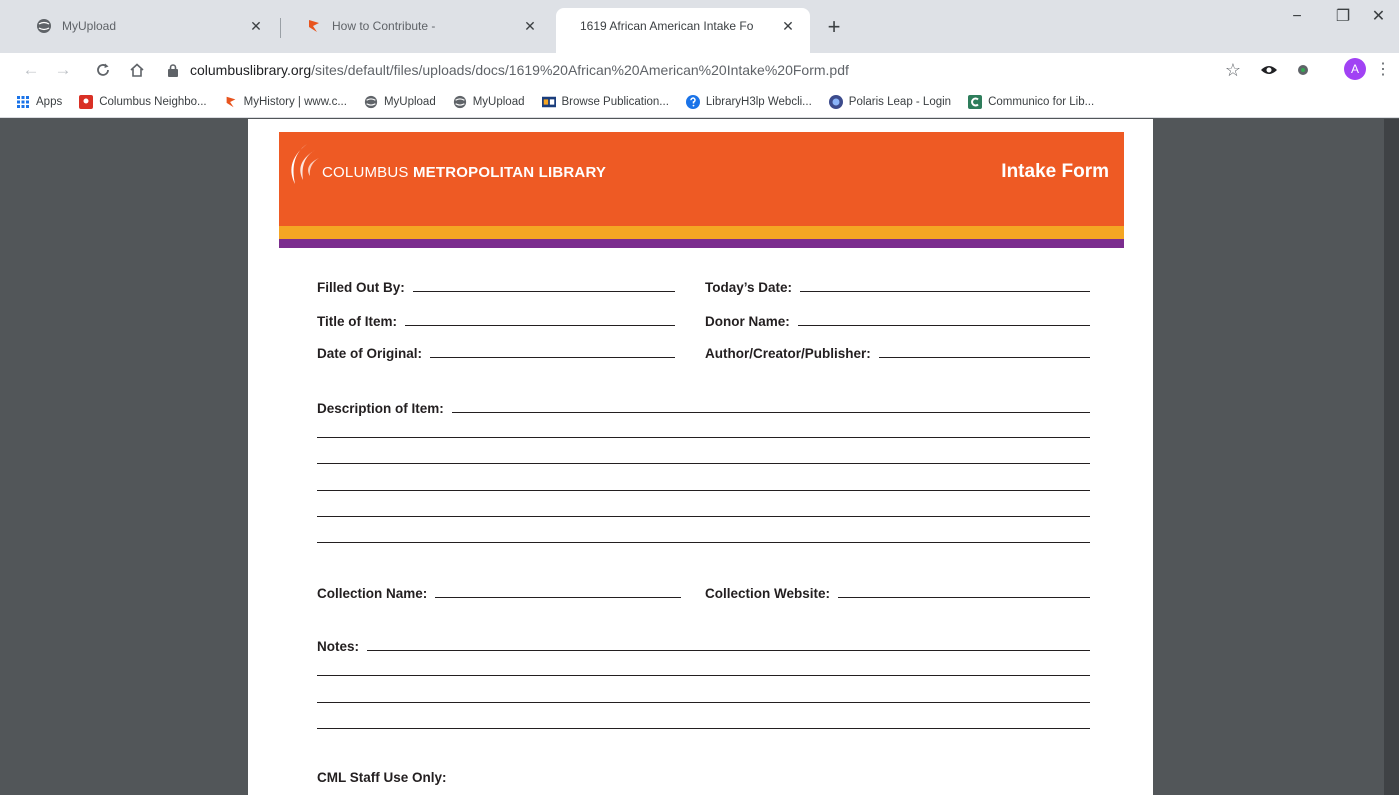 This screenshot has width=1399, height=795. What do you see at coordinates (63, 70) in the screenshot?
I see `forward-arrow-icon: →` at bounding box center [63, 70].